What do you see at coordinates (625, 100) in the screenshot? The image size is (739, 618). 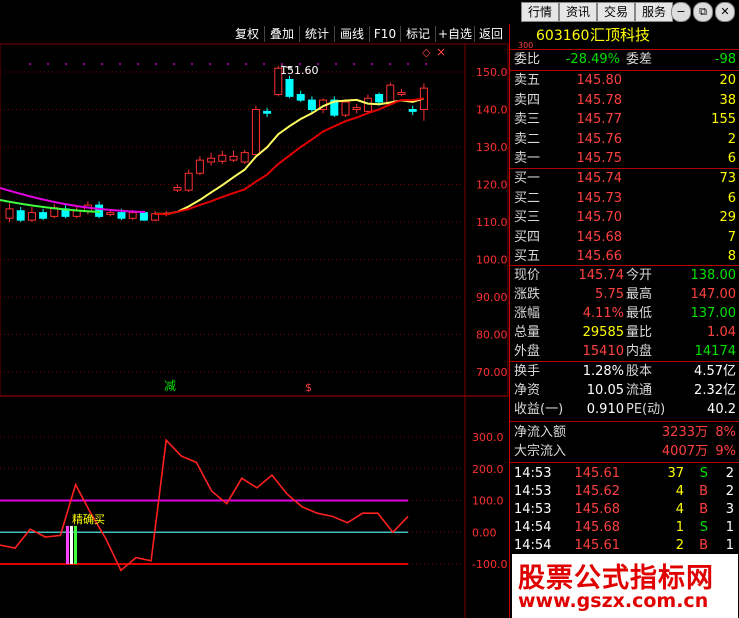 I see `ask-row: 卖四 145.78 38` at bounding box center [625, 100].